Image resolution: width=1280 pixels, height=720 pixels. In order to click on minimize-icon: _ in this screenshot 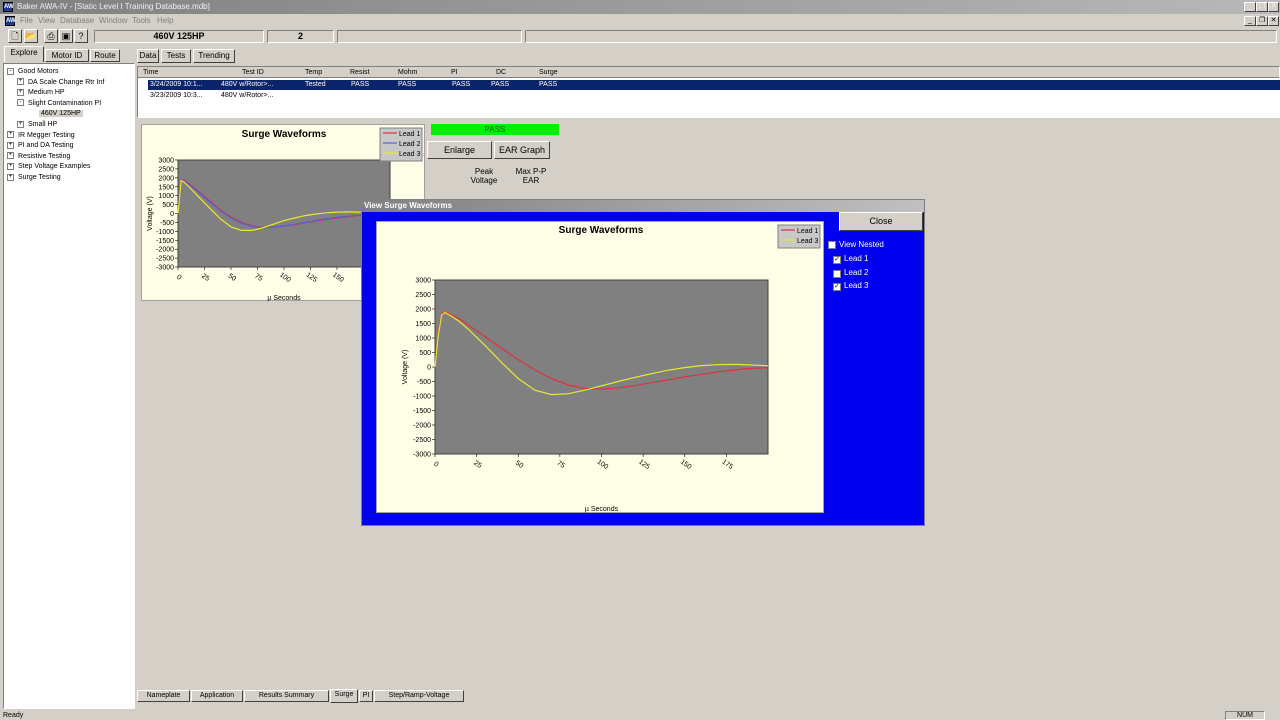, I will do `click(1250, 7)`.